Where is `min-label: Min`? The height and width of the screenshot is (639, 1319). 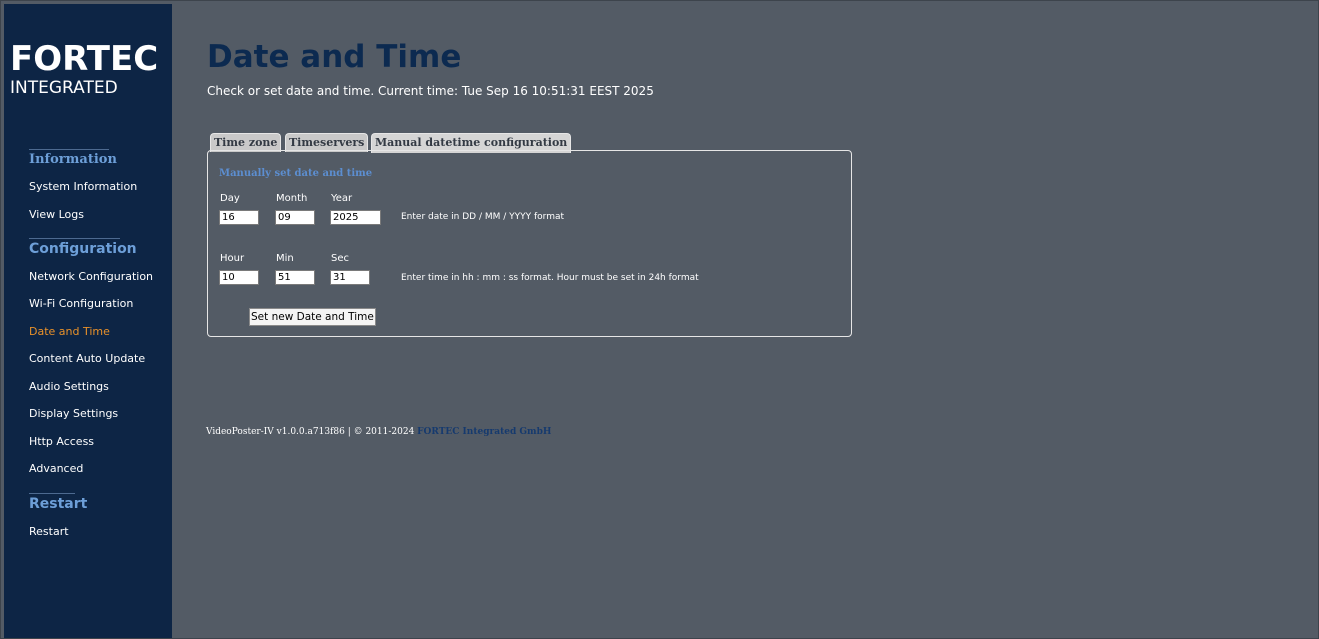 min-label: Min is located at coordinates (285, 258).